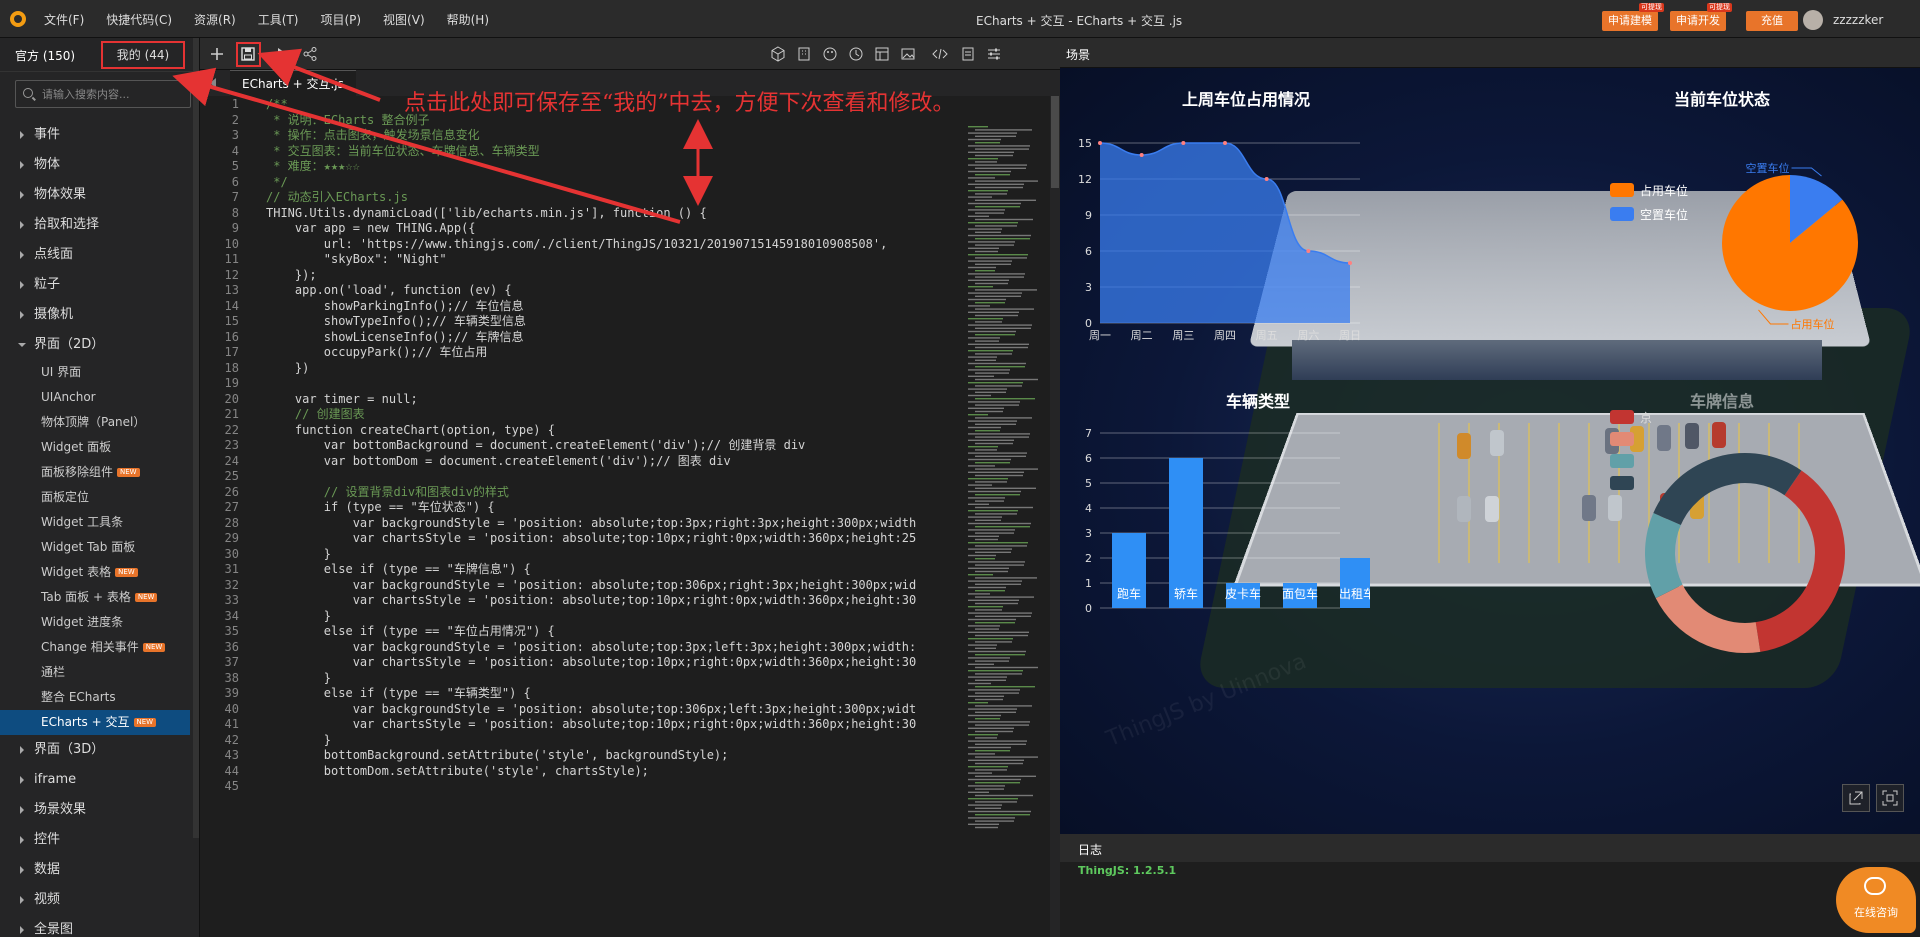  I want to click on avatar, so click(1813, 20).